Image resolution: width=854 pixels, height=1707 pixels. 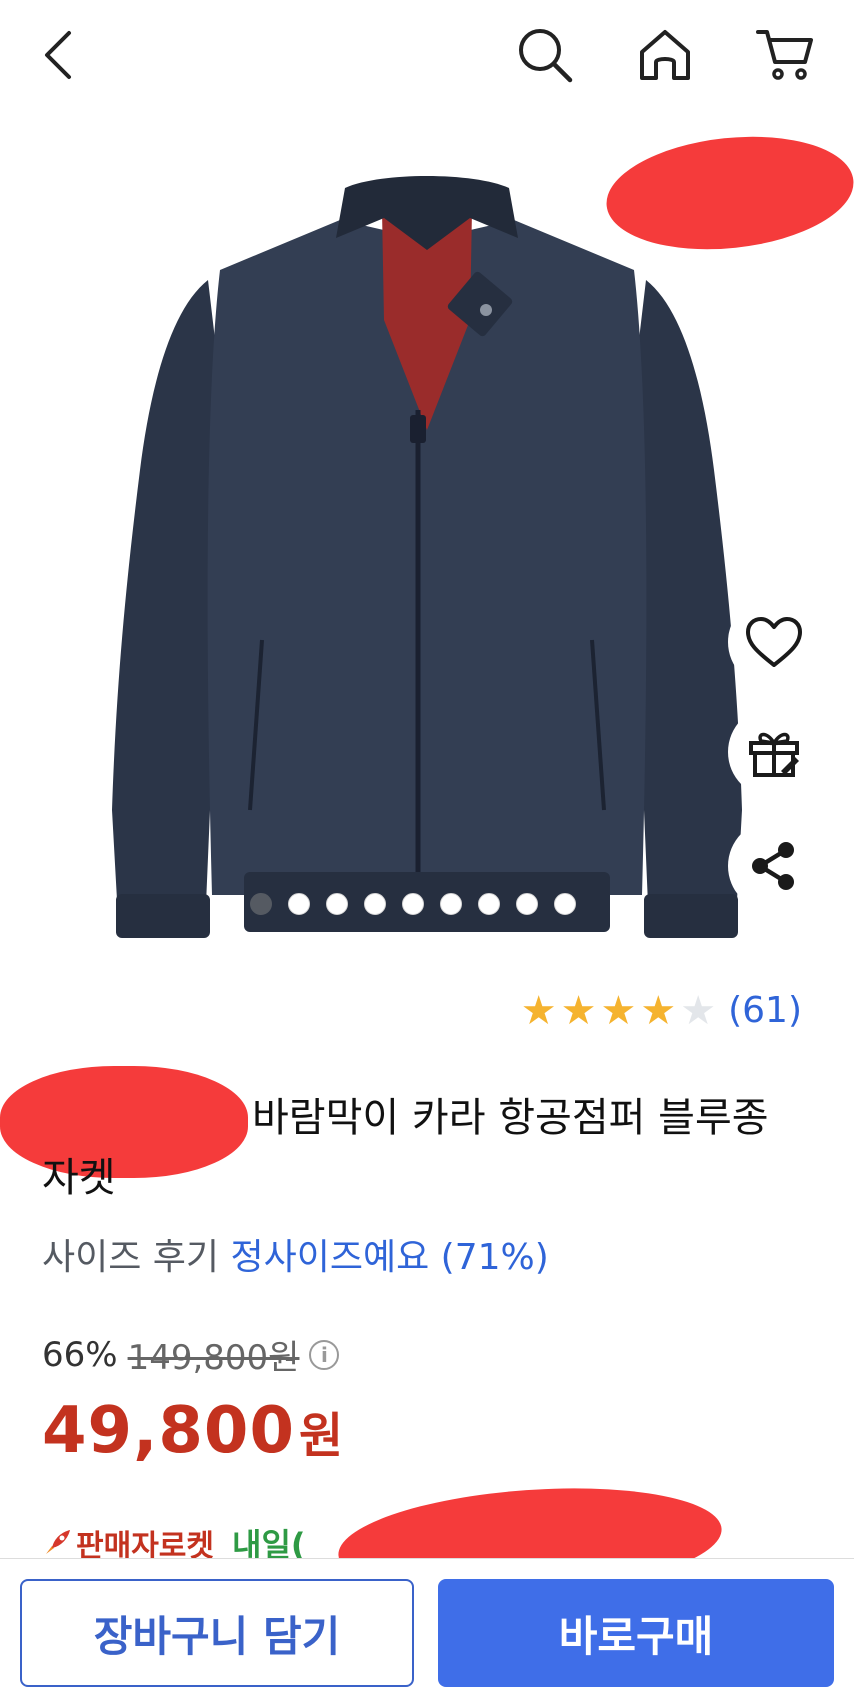 I want to click on rating-summary: ★ ★ ★ ★ ★ (61), so click(x=661, y=1010).